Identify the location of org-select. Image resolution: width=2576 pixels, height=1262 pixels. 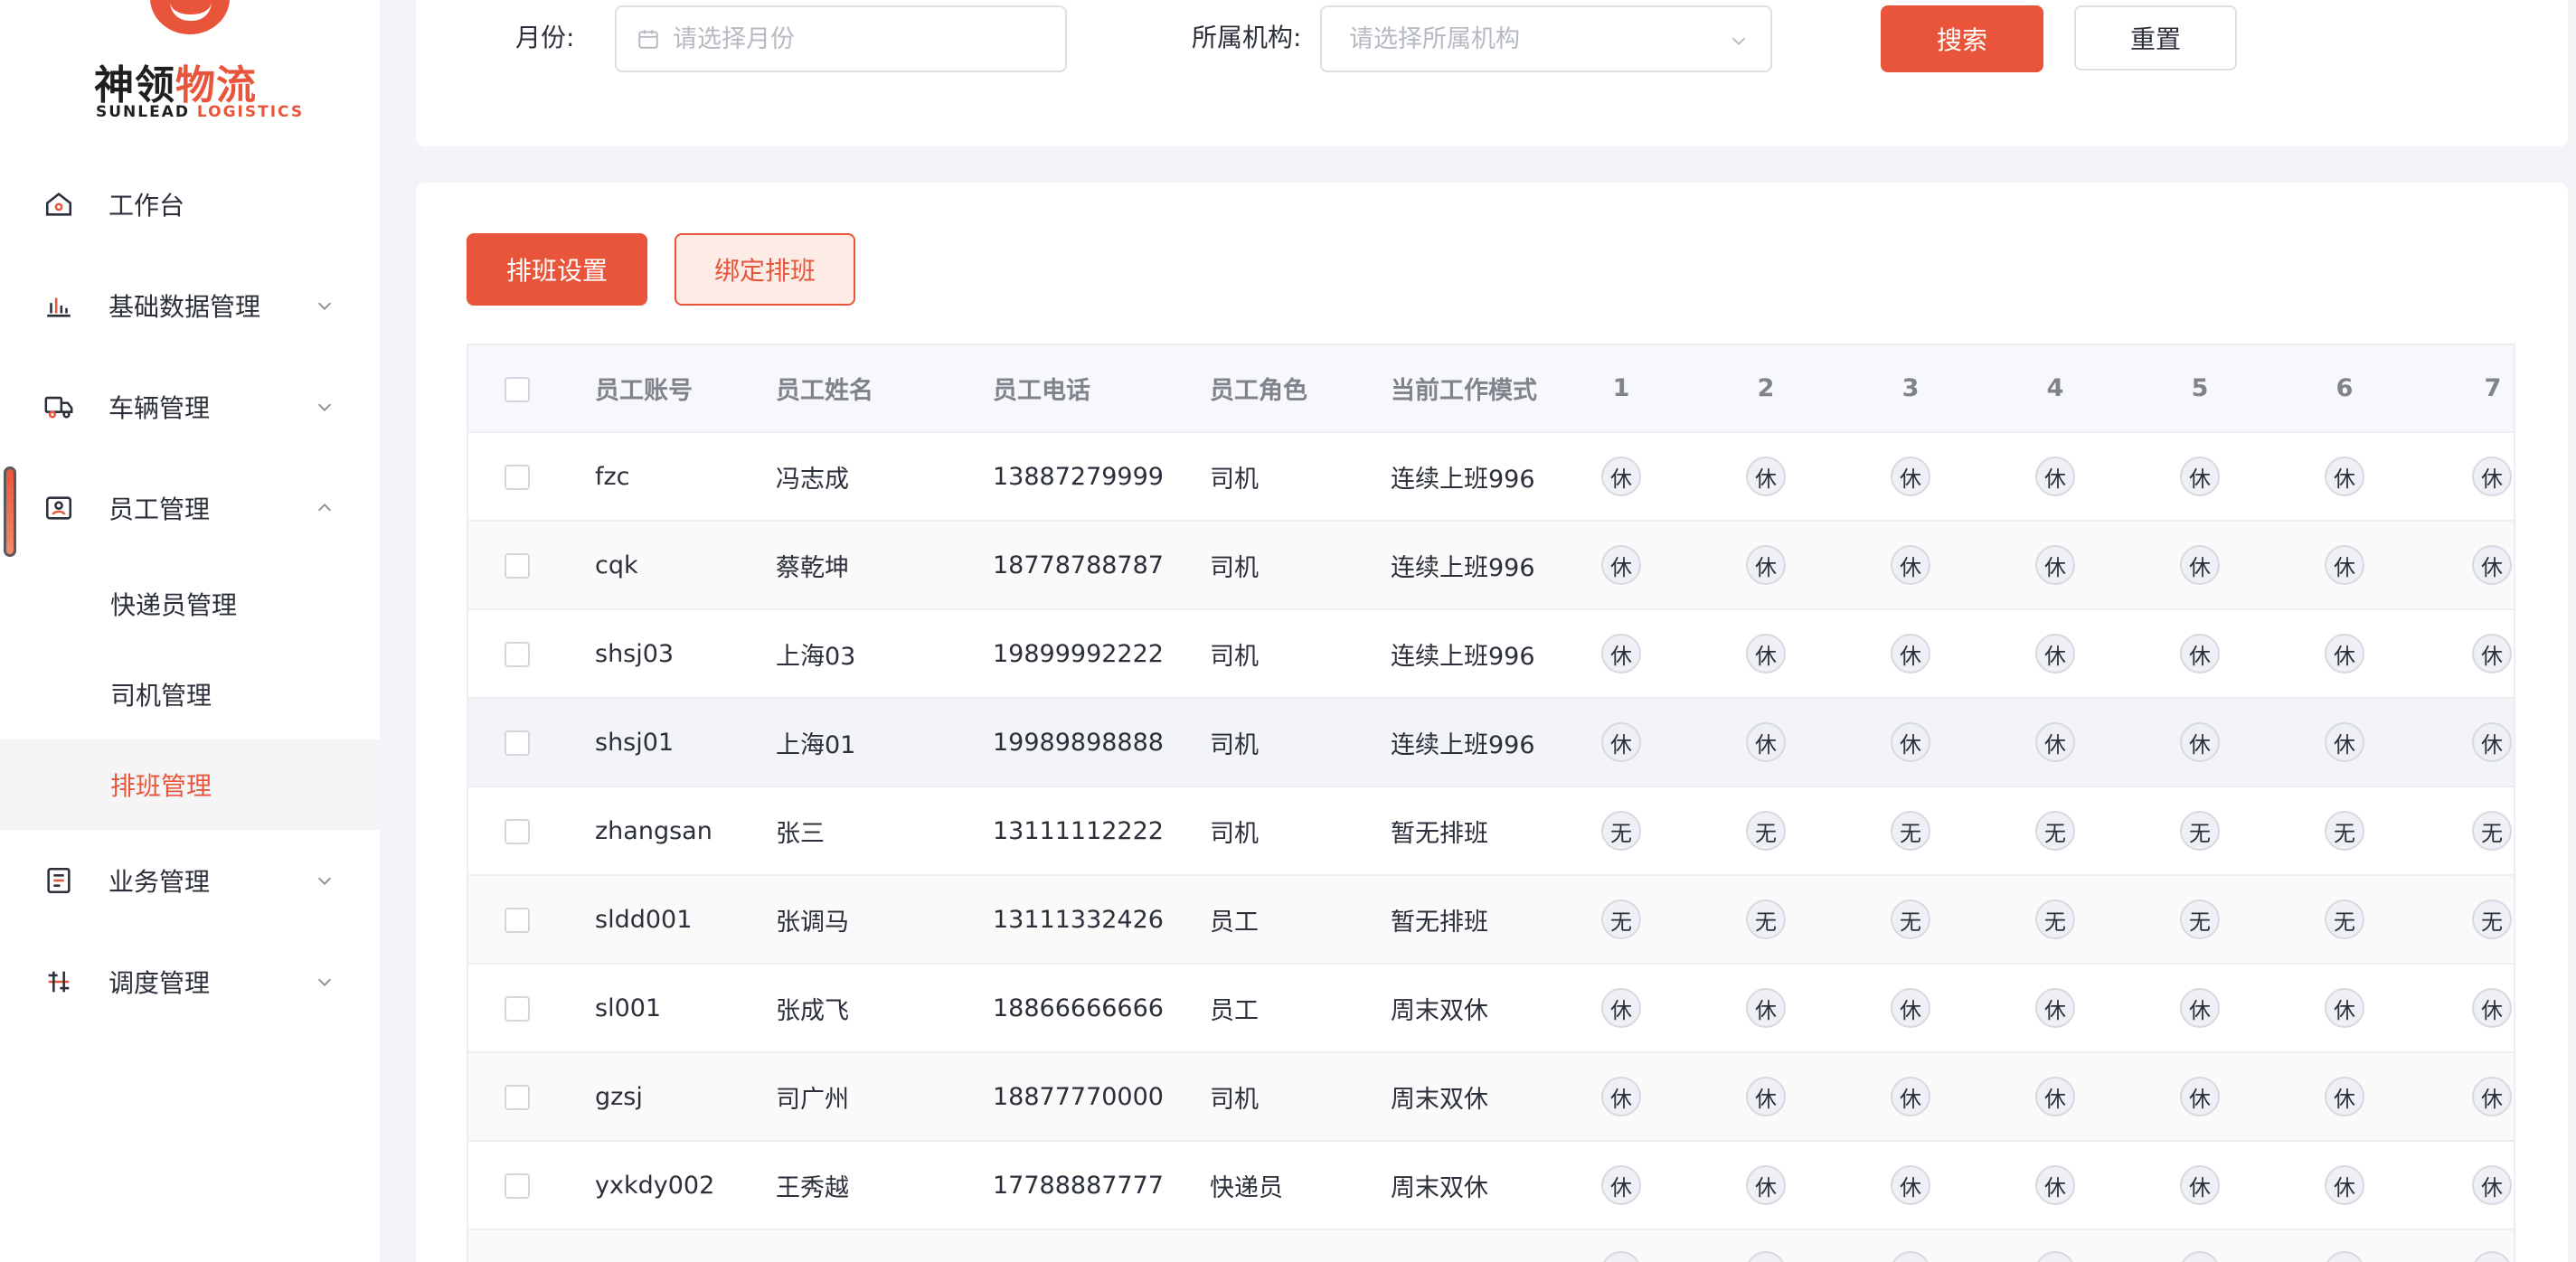
(1546, 38).